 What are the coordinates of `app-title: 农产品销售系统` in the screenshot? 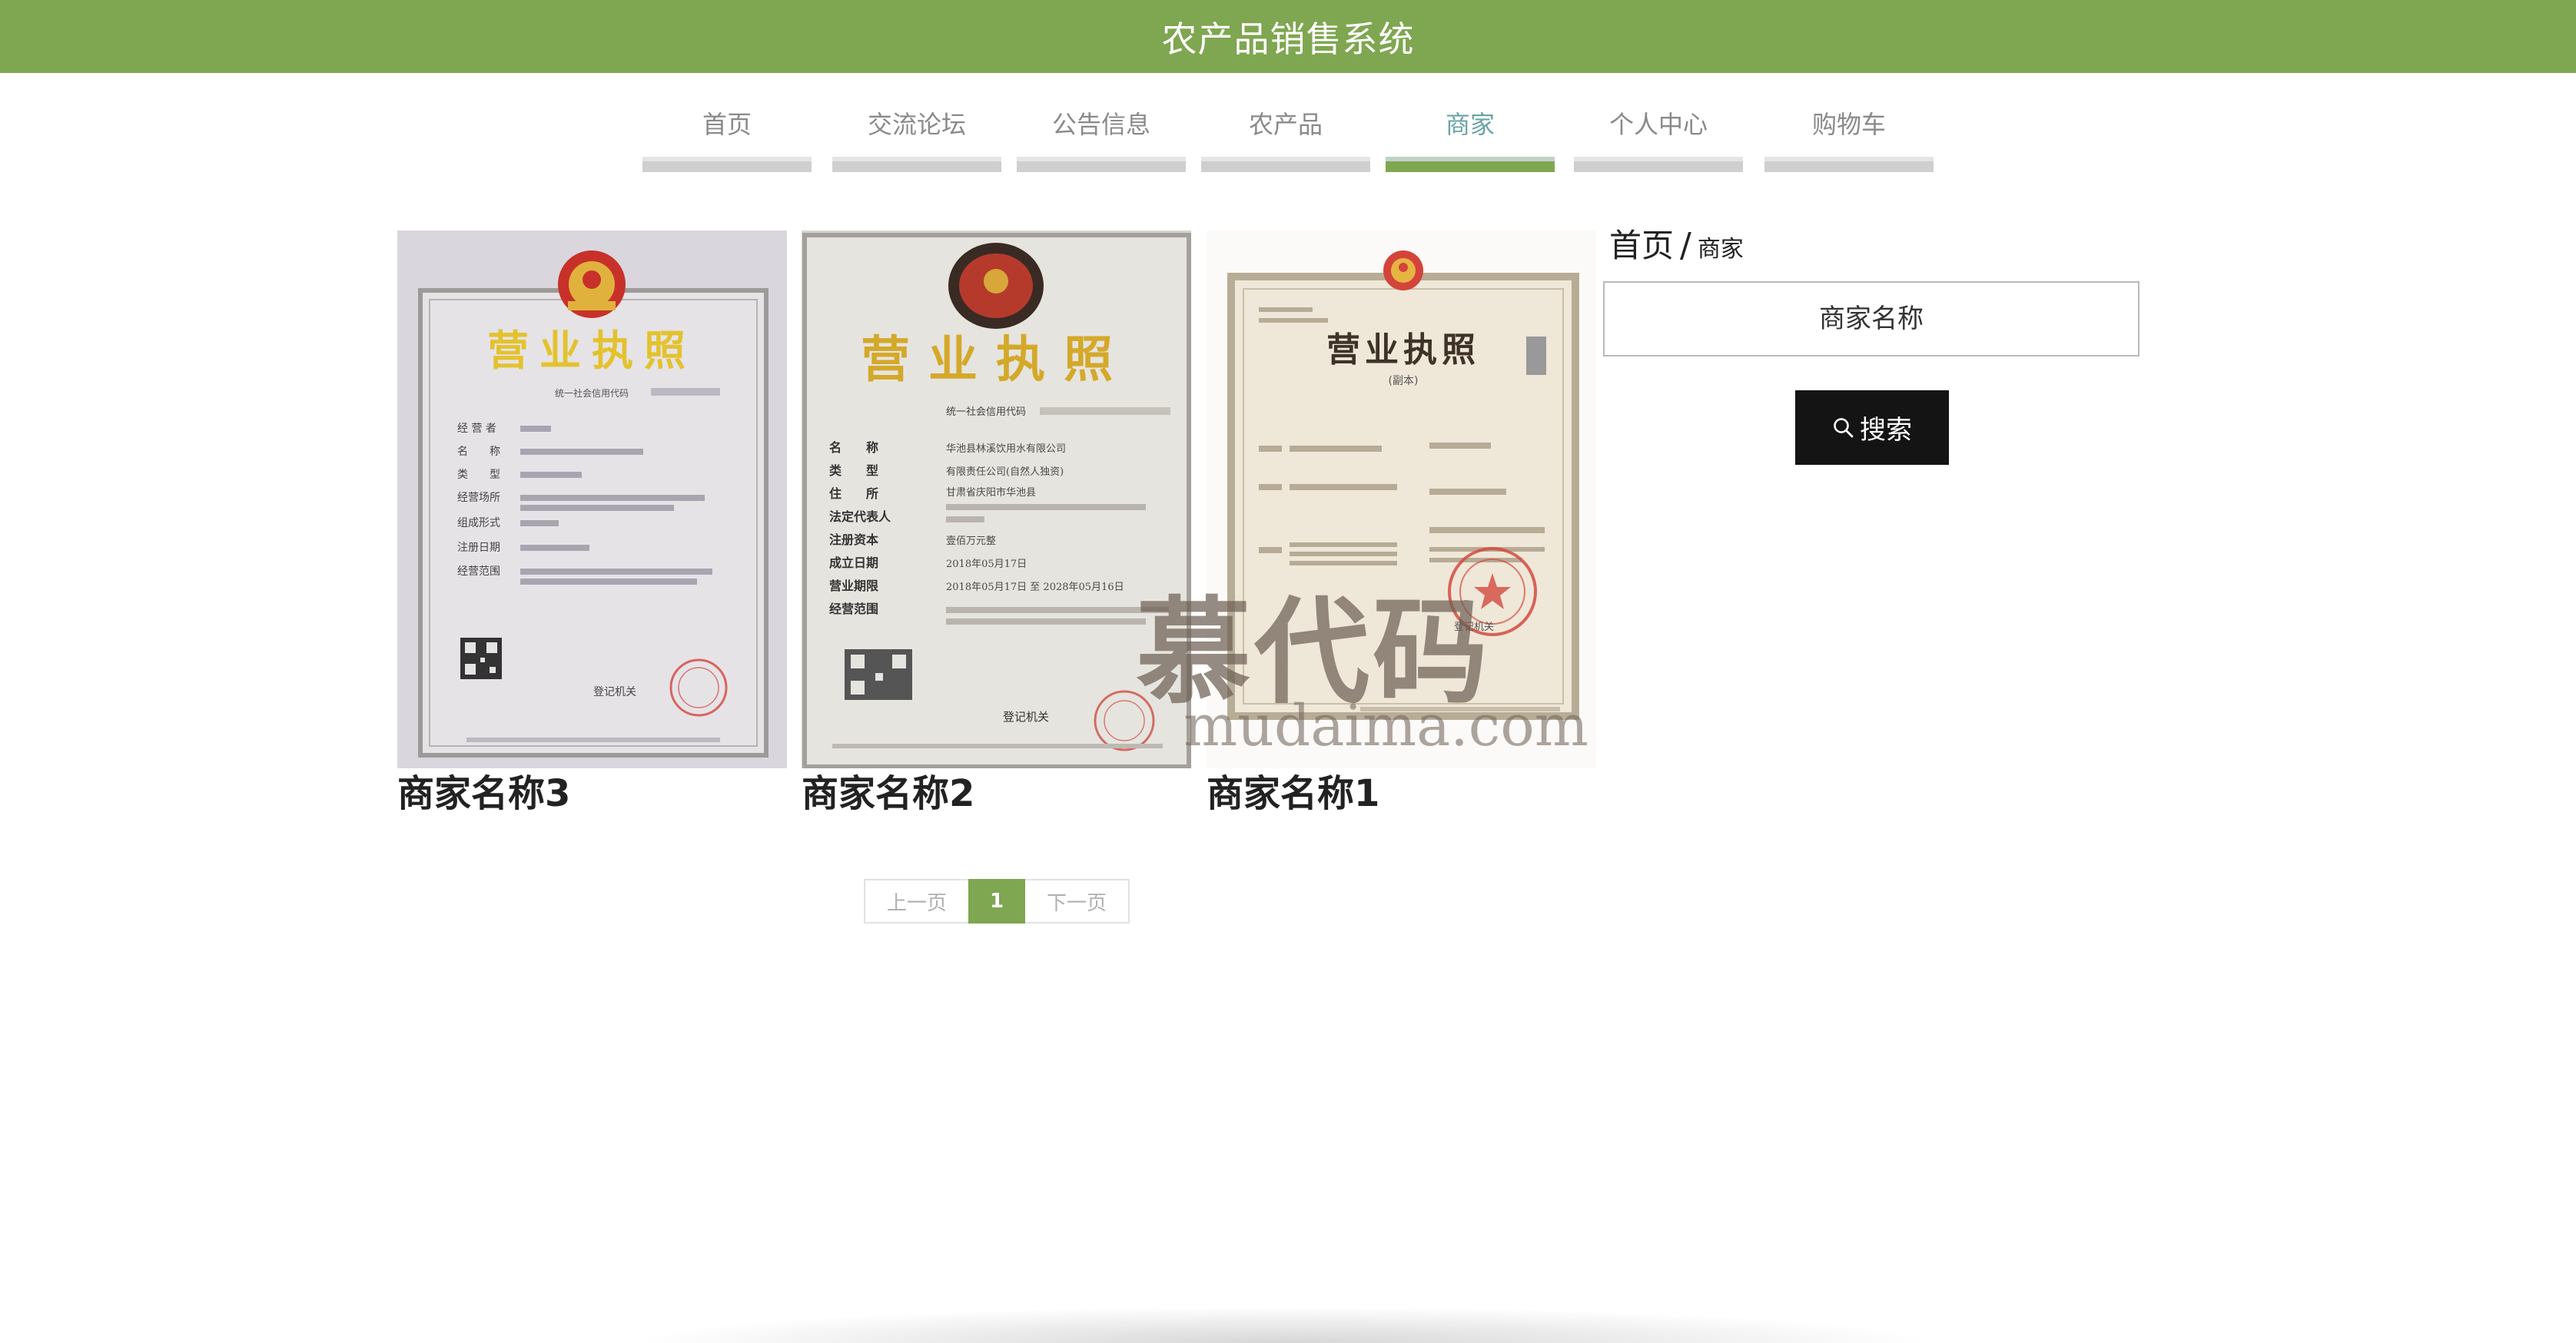 It's located at (1288, 39).